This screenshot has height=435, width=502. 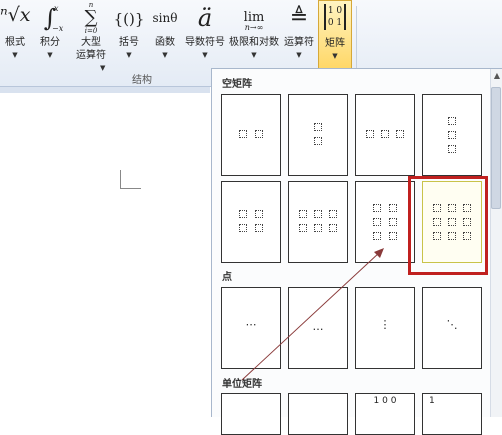 I want to click on centered-dots-tile: ⋯, so click(x=251, y=328).